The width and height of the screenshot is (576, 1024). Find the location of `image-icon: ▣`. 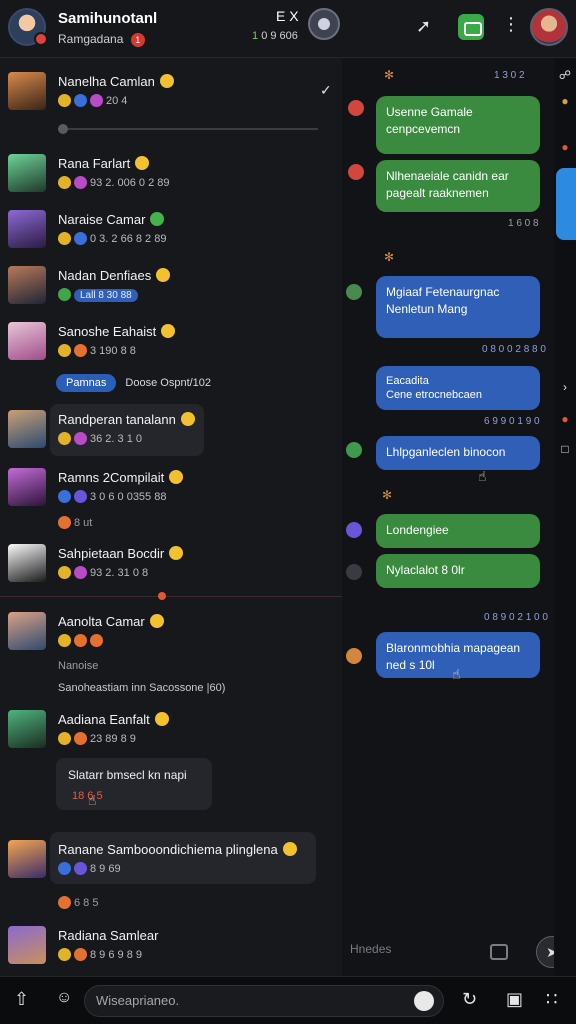

image-icon: ▣ is located at coordinates (514, 999).